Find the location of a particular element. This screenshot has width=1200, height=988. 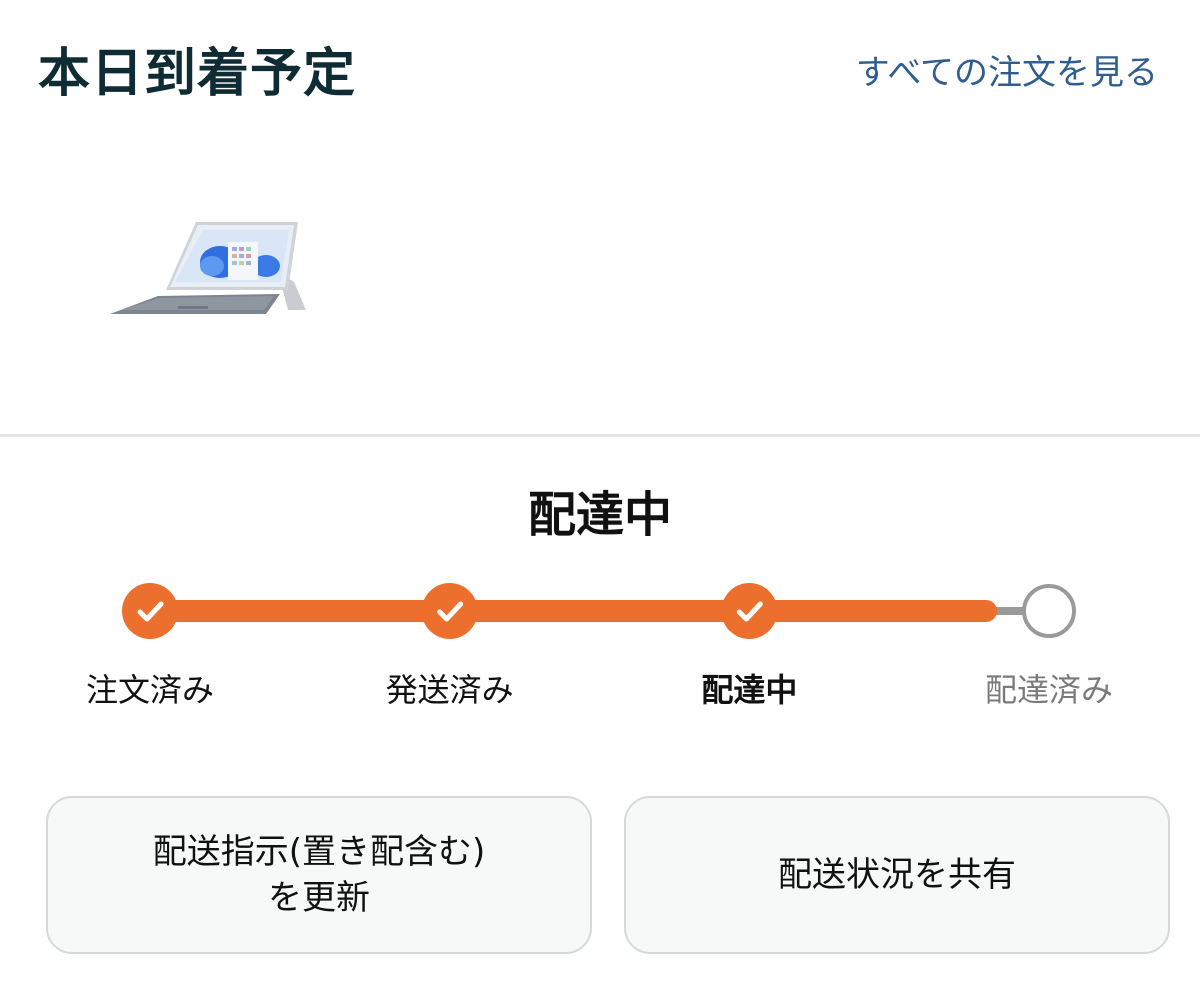

update-delivery-instructions-button: 配送指示(置き配含む) を更新 is located at coordinates (319, 875).